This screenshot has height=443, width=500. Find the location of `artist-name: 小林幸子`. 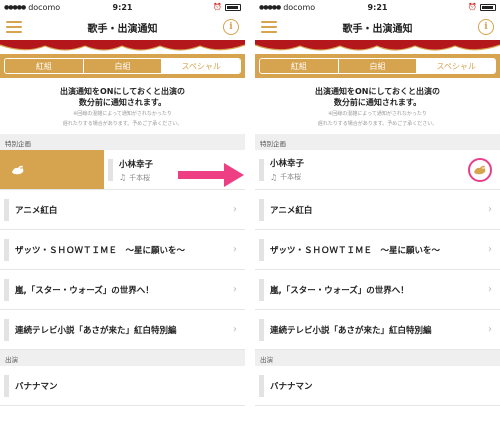

artist-name: 小林幸子 is located at coordinates (287, 164).